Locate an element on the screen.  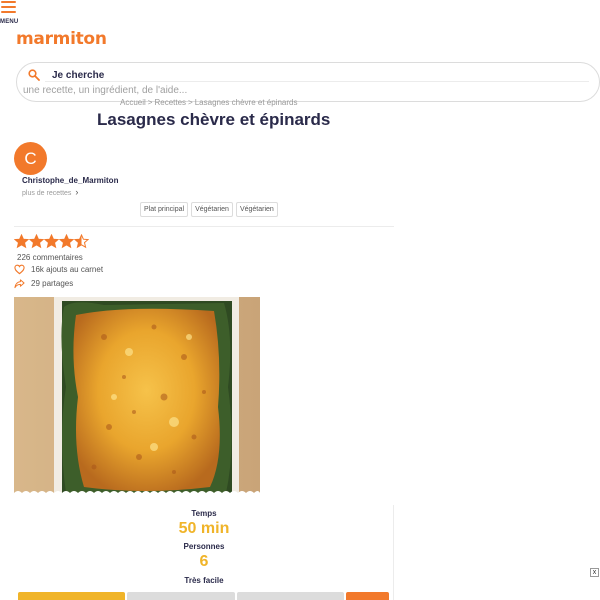
search-icon is located at coordinates (34, 75).